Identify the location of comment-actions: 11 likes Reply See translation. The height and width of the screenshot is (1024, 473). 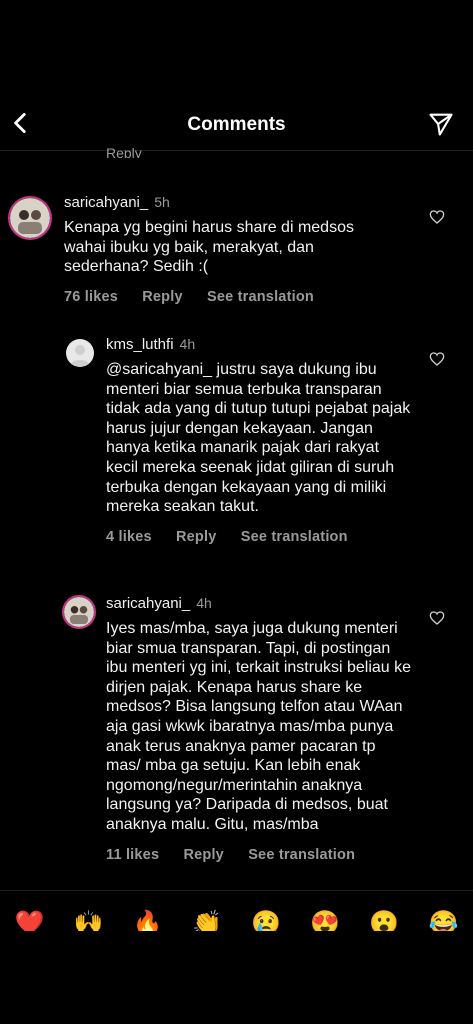
(266, 855).